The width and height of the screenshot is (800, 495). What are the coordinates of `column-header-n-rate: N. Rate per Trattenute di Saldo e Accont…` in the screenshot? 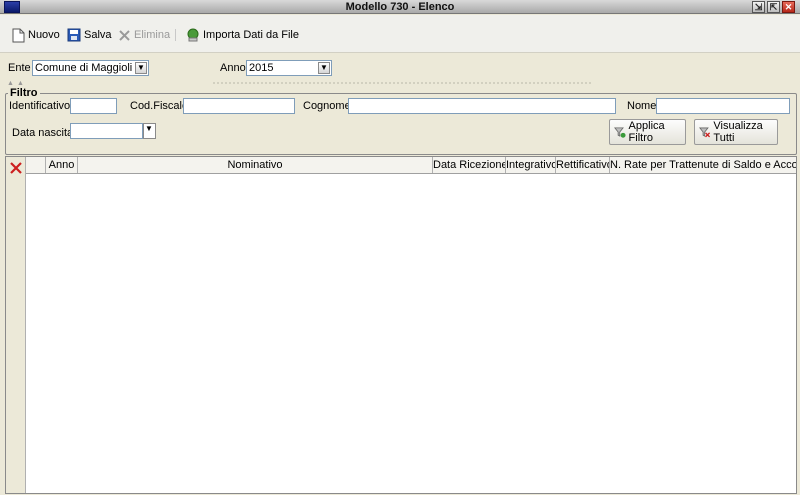 It's located at (703, 165).